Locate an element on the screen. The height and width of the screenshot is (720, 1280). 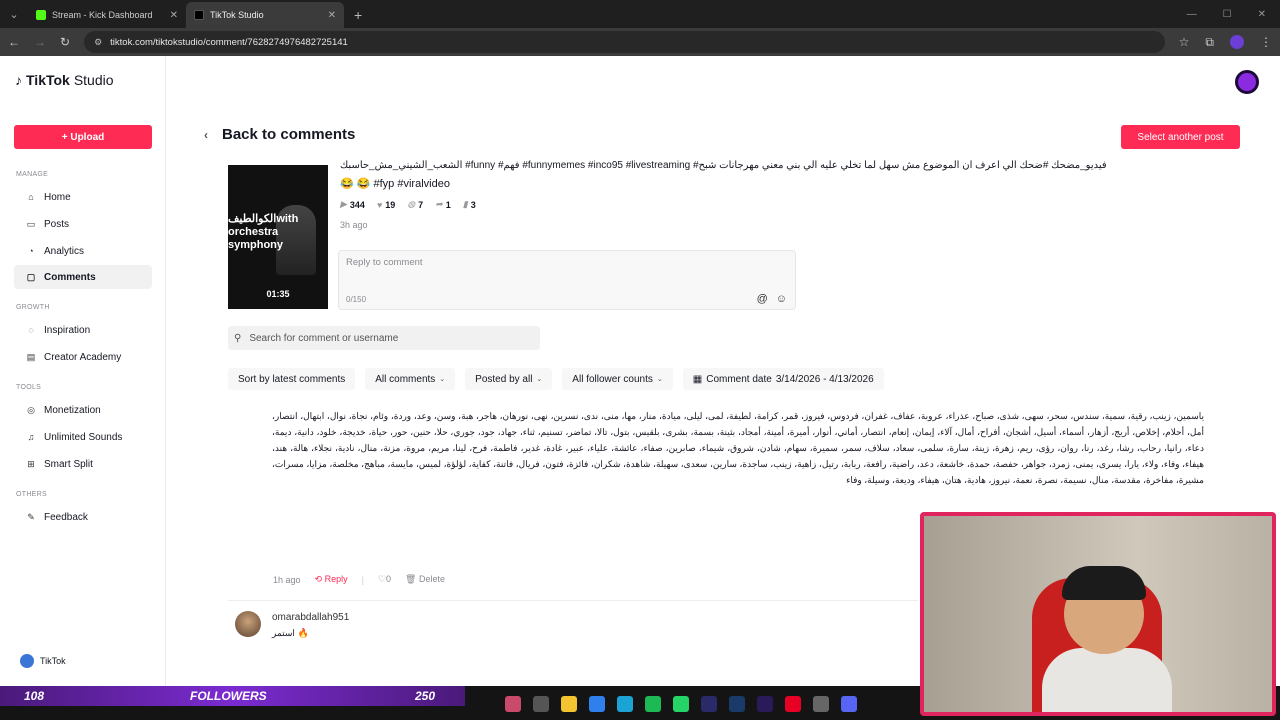
reload-icon: ↻ is located at coordinates (65, 42).